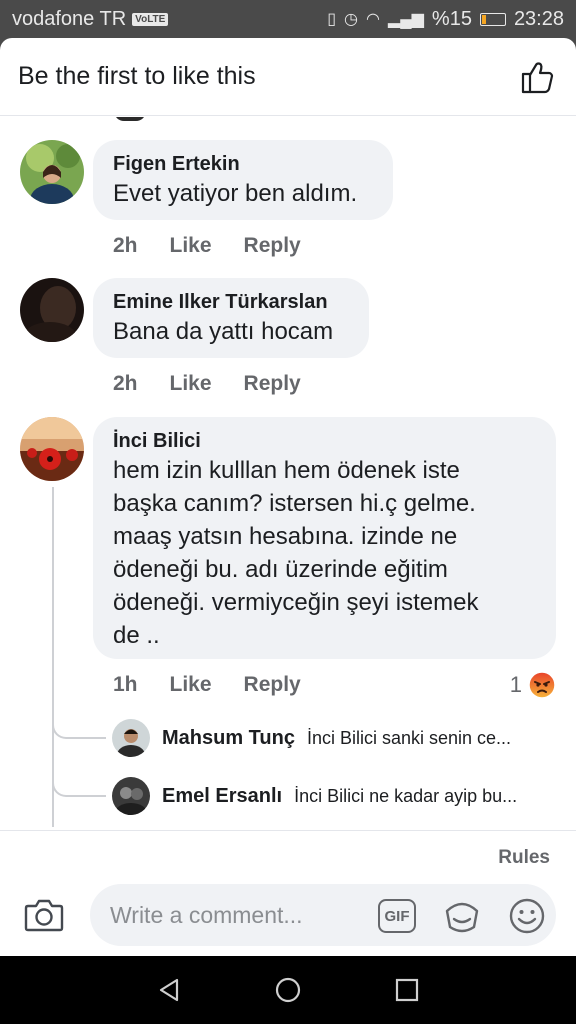  I want to click on gif-icon: GIF, so click(397, 916).